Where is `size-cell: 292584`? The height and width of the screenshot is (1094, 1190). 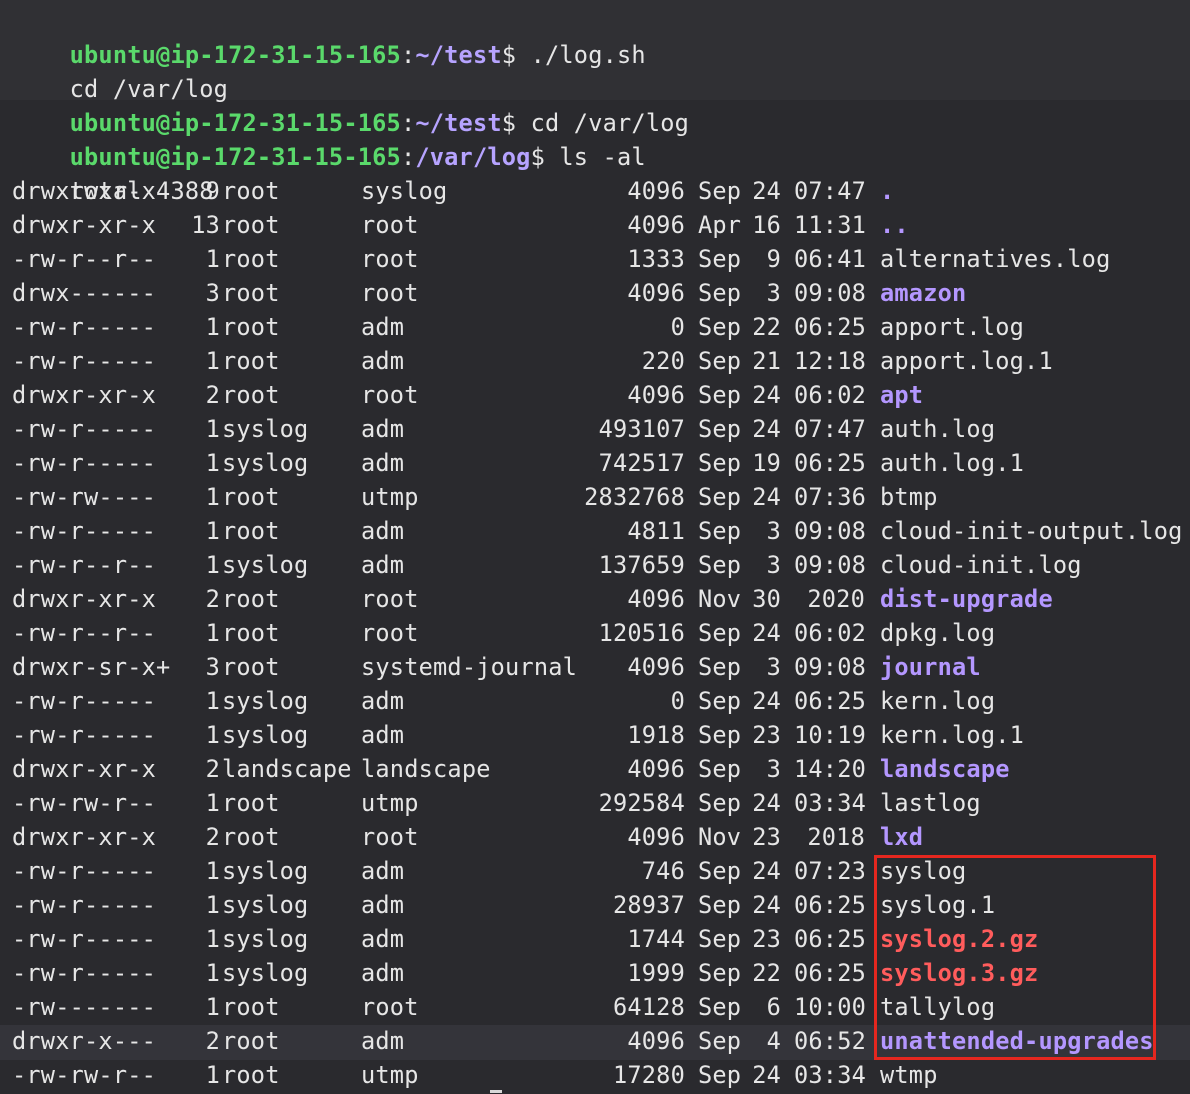 size-cell: 292584 is located at coordinates (641, 803).